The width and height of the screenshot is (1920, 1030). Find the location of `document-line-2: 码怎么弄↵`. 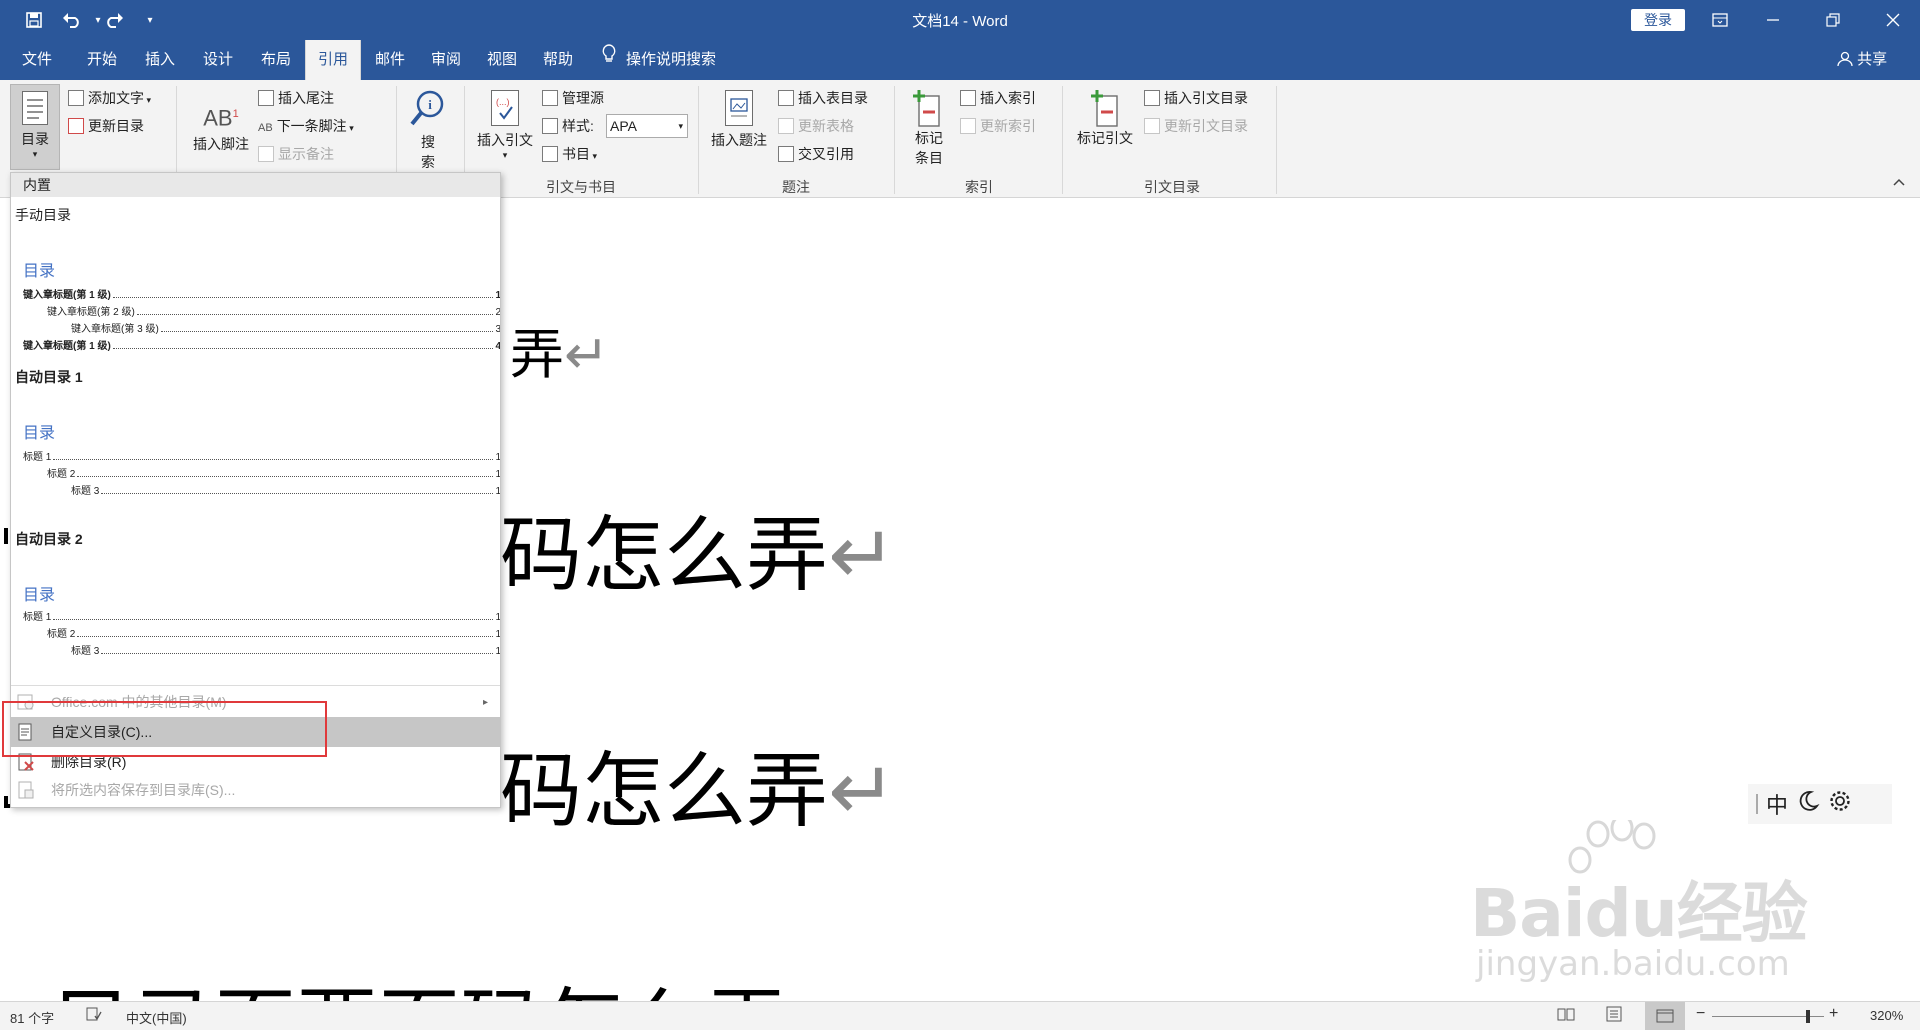

document-line-2: 码怎么弄↵ is located at coordinates (698, 547).